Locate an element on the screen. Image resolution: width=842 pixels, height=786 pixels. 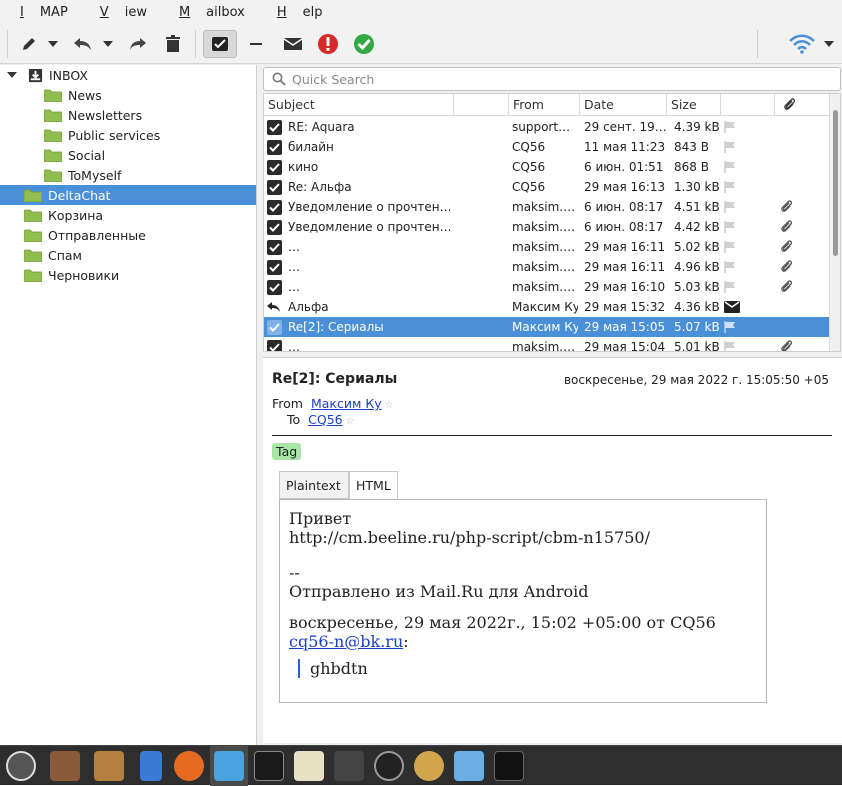
folder-drafts: Черновики is located at coordinates (71, 275).